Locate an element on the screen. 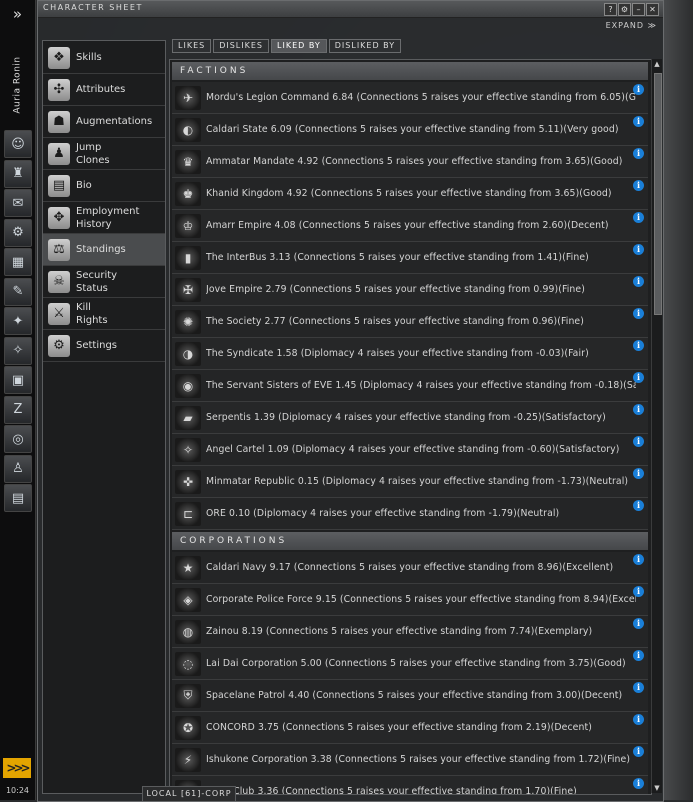 The height and width of the screenshot is (802, 693). nav-item-label: Kill Rights is located at coordinates (92, 313).